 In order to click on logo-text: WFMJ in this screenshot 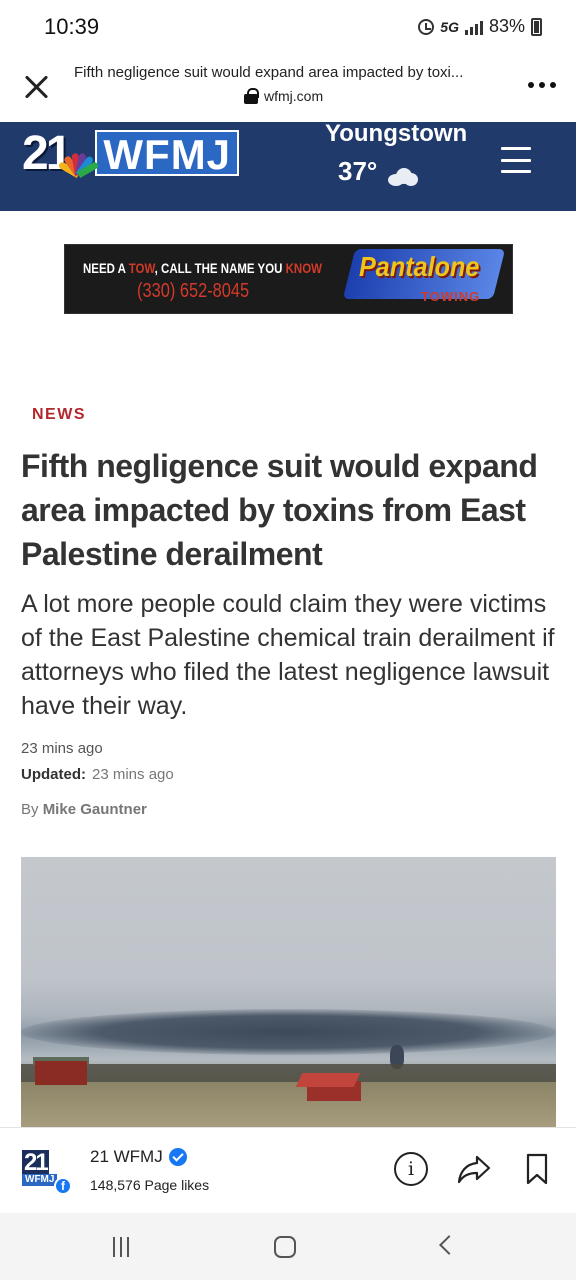, I will do `click(167, 154)`.